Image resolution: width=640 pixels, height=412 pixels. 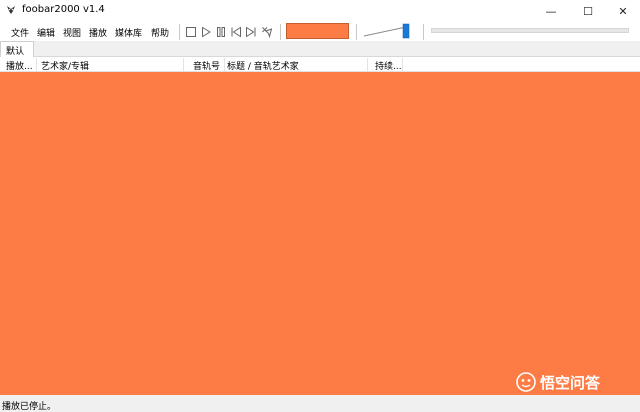 What do you see at coordinates (526, 382) in the screenshot?
I see `wukong-logo-icon` at bounding box center [526, 382].